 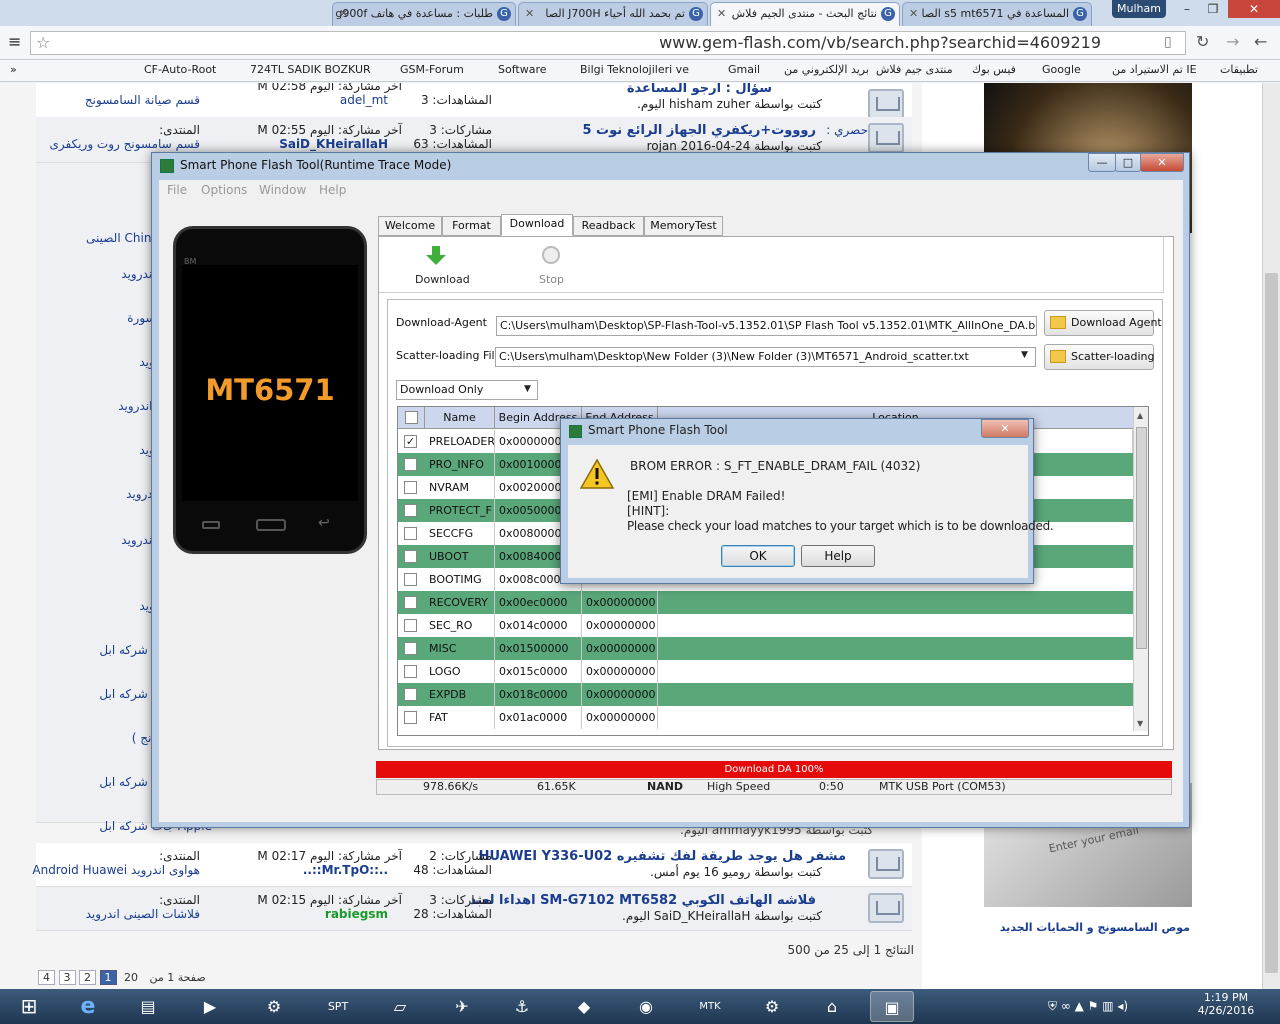 What do you see at coordinates (356, 914) in the screenshot?
I see `last-post-user: rabiegsm` at bounding box center [356, 914].